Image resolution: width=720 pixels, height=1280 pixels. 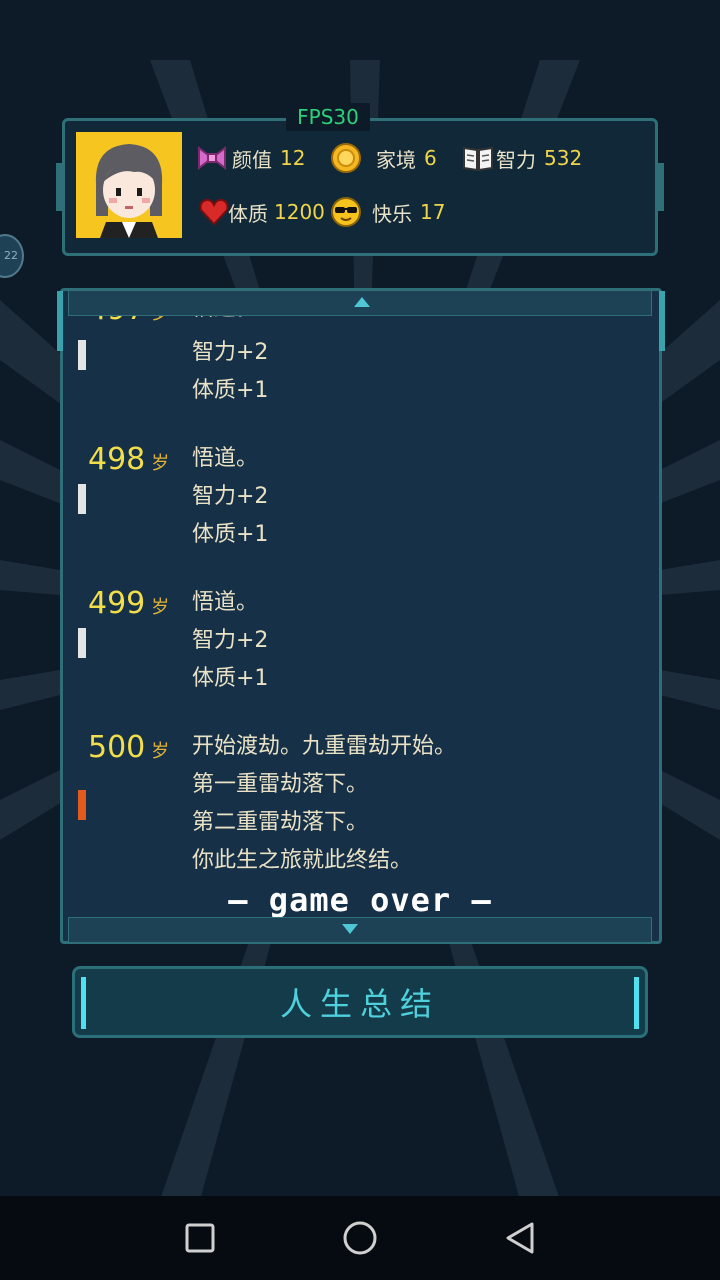 I want to click on stat-appearance: 颜值 12, so click(x=250, y=158).